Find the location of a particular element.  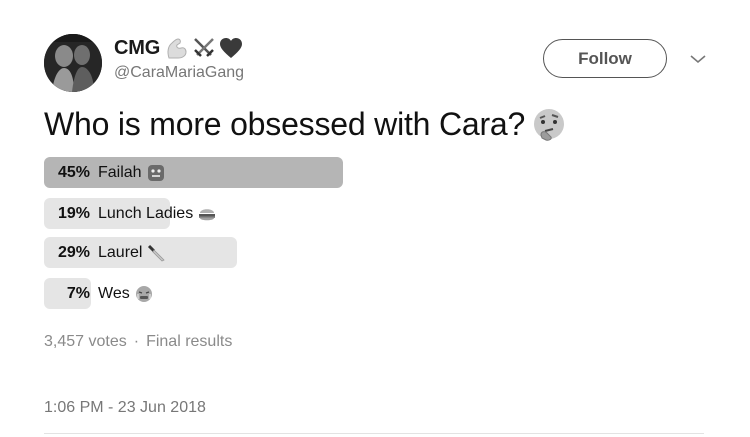

poll-meta: 3,457 votes · Final results is located at coordinates (138, 342).